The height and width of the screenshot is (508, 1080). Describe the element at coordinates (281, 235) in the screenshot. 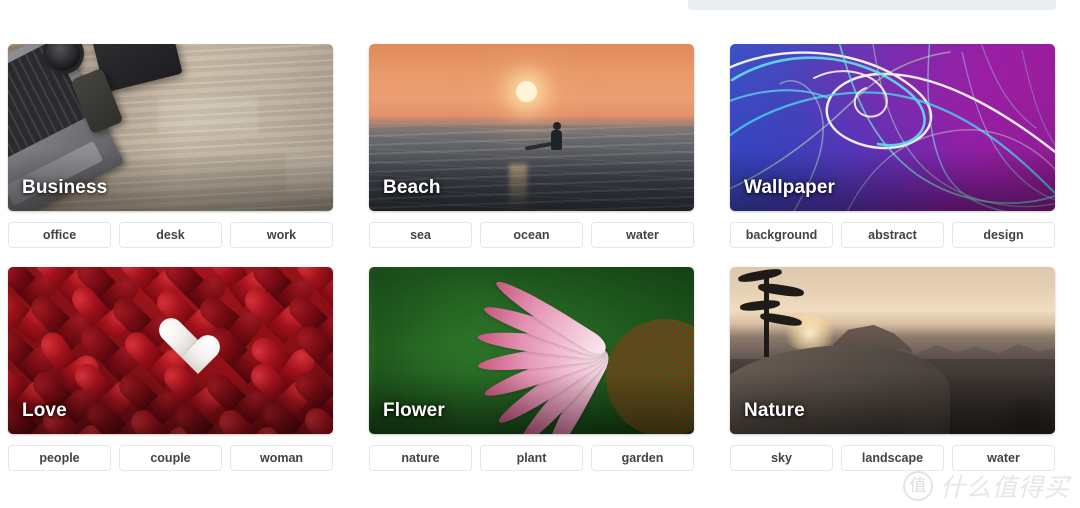

I see `tag-work: work` at that location.